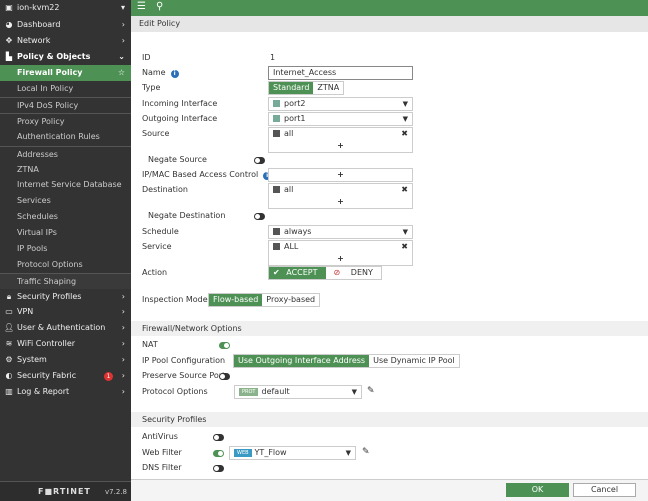 Image resolution: width=648 pixels, height=501 pixels. What do you see at coordinates (604, 490) in the screenshot?
I see `cancel-button: Cancel` at bounding box center [604, 490].